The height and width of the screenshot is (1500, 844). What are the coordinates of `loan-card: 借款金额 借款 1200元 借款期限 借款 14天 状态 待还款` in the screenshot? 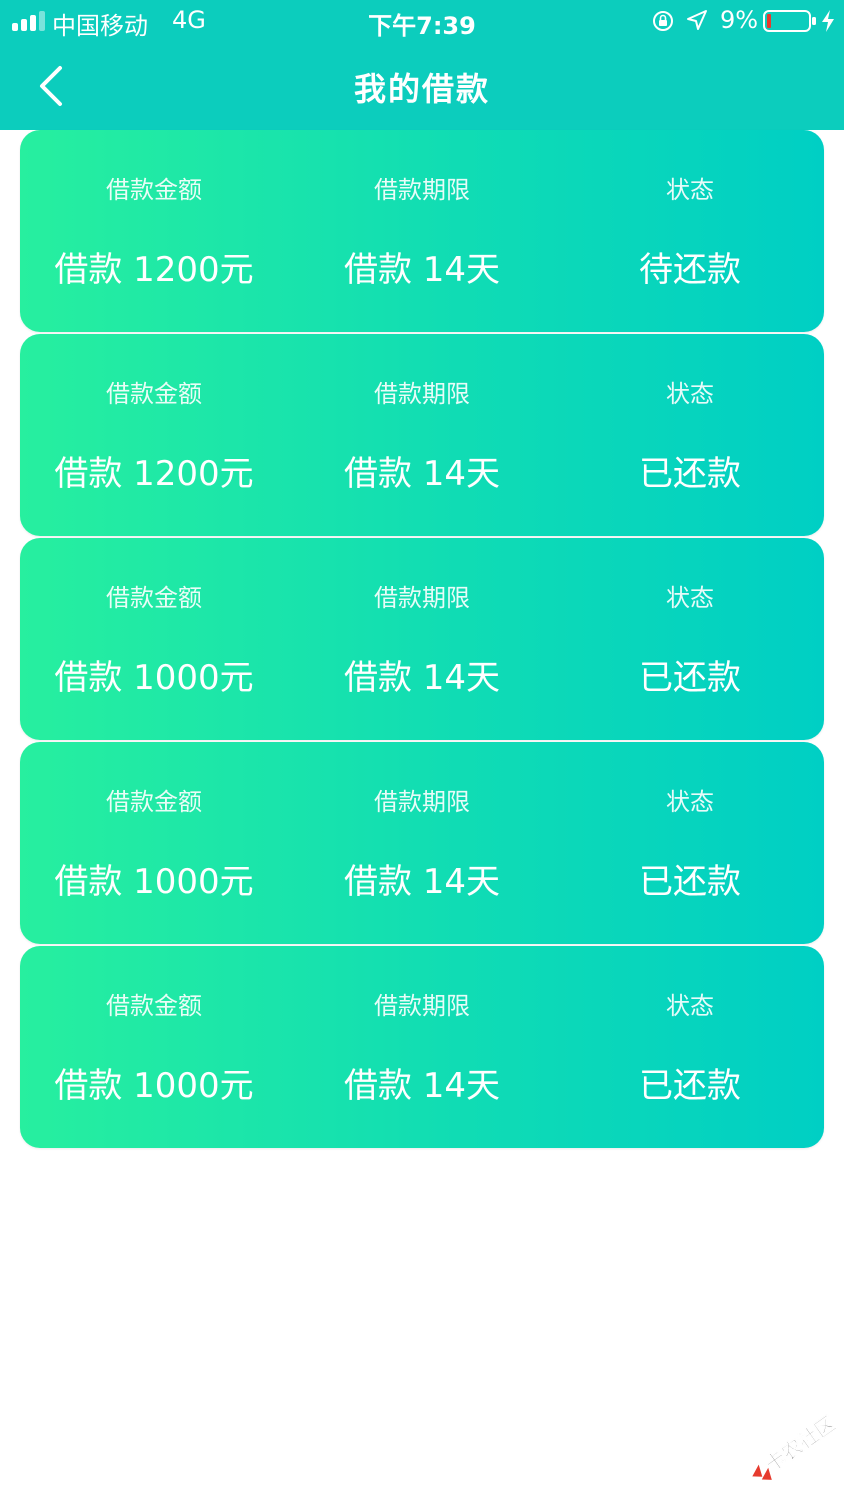 It's located at (422, 231).